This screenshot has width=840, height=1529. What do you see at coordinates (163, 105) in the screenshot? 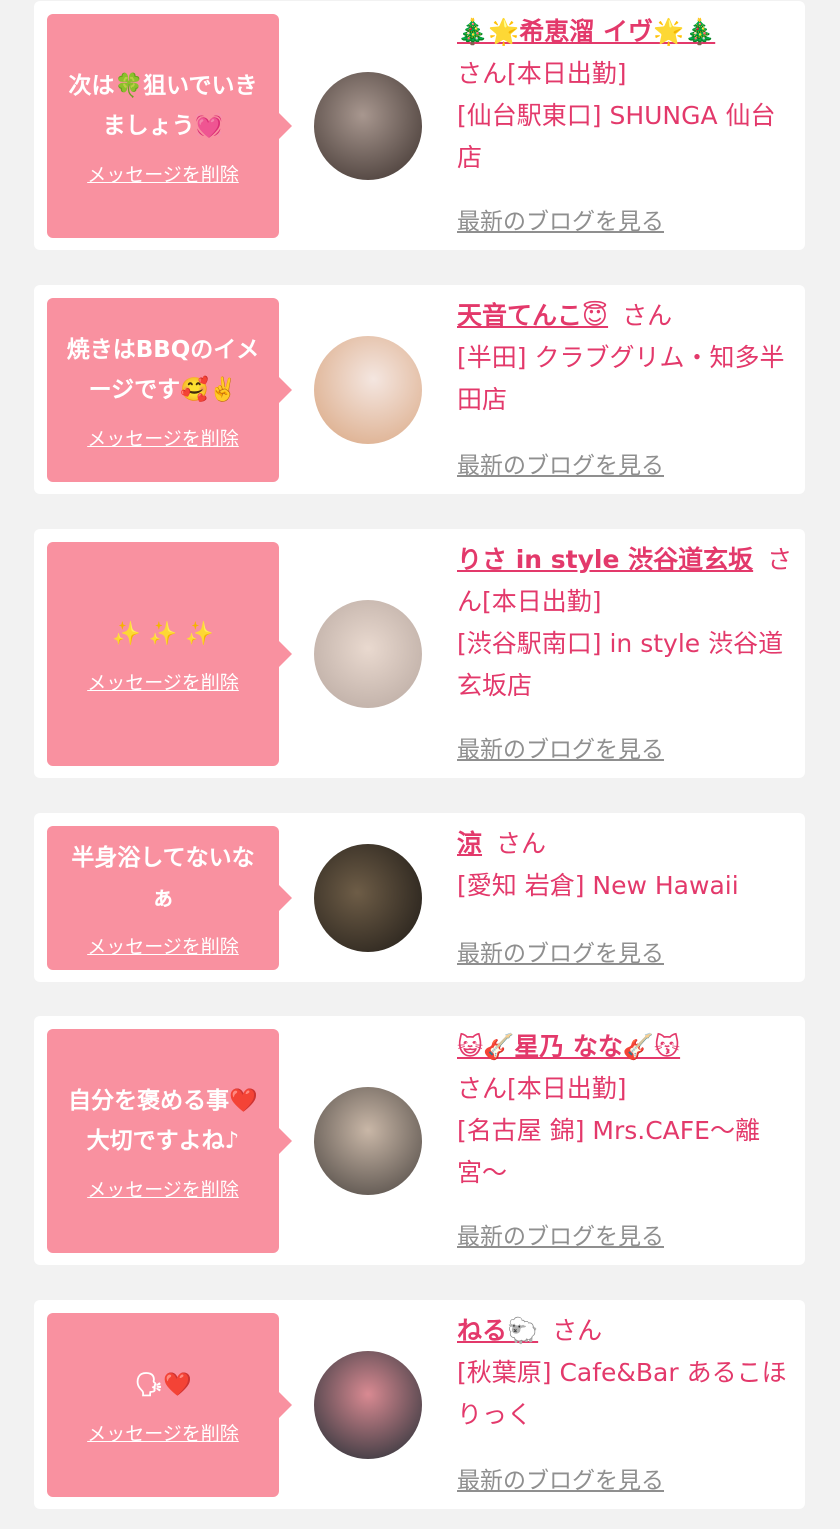
I see `message-text: 次は🍀狙いでいき ましょう💓` at bounding box center [163, 105].